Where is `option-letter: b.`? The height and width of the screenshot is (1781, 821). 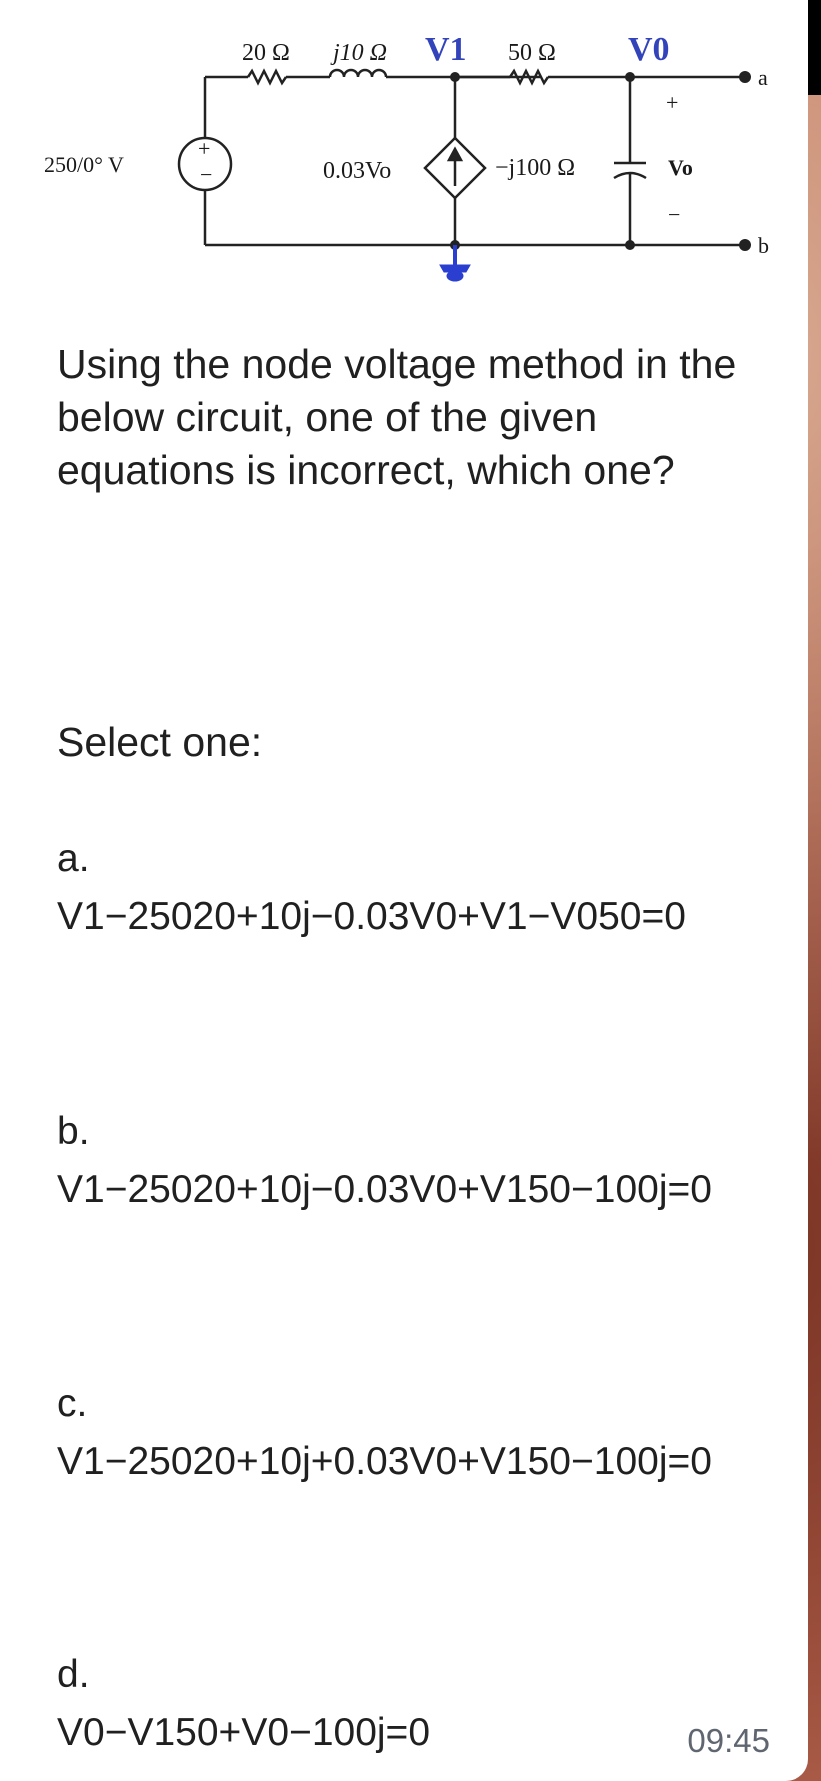
option-letter: b. is located at coordinates (73, 1131).